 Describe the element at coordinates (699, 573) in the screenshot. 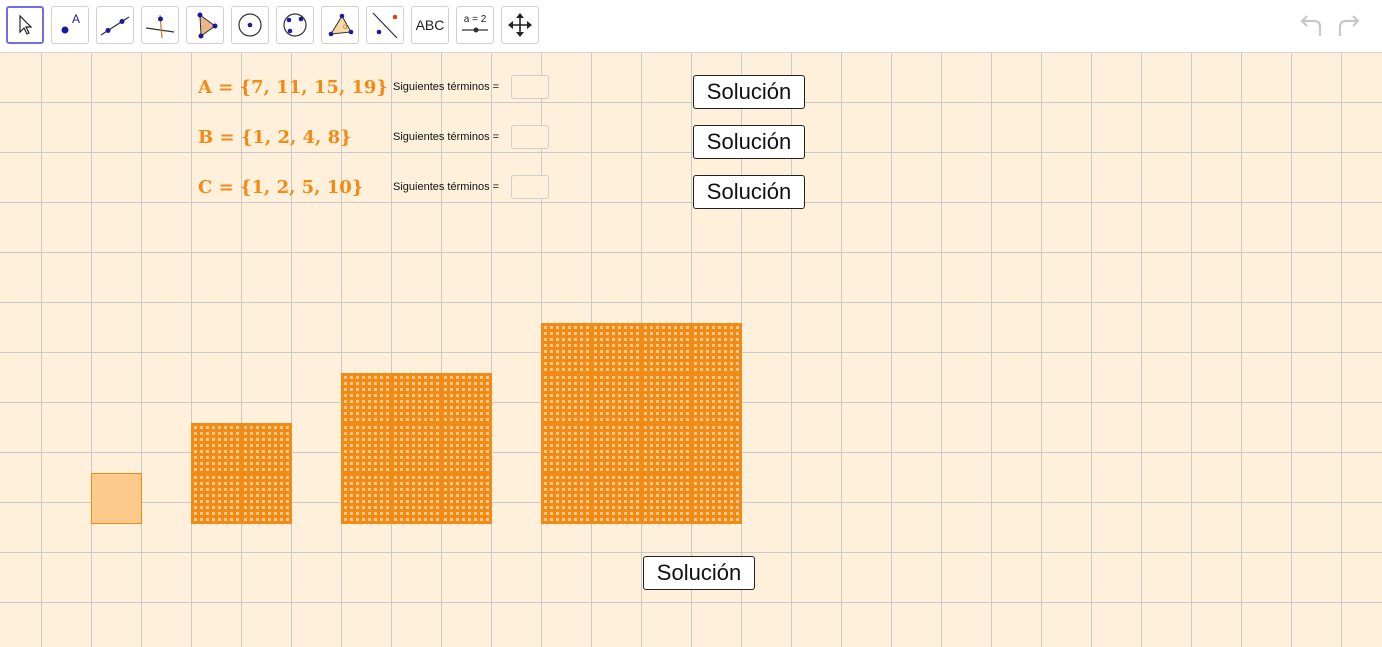

I see `solution-button-figures: Solución` at that location.